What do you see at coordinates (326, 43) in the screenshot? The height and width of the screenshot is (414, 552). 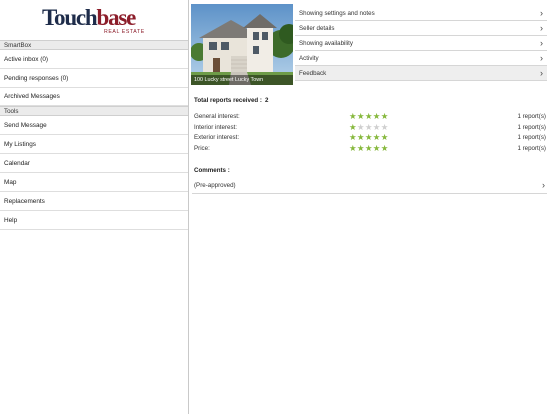 I see `menu-item-label: Showing availability` at bounding box center [326, 43].